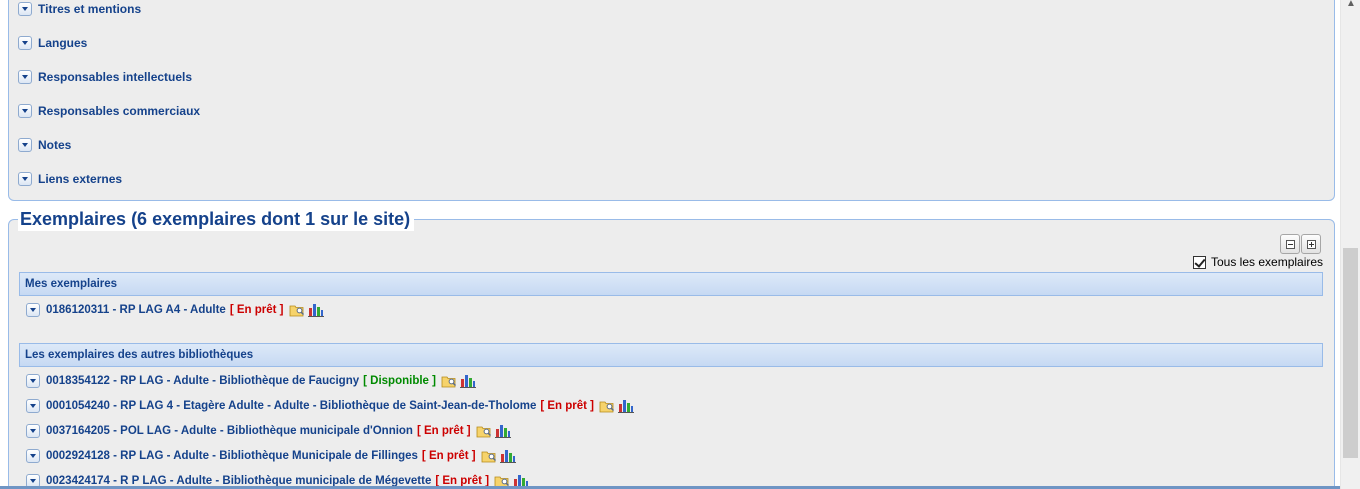  I want to click on section-titres: Titres et mentions, so click(79, 9).